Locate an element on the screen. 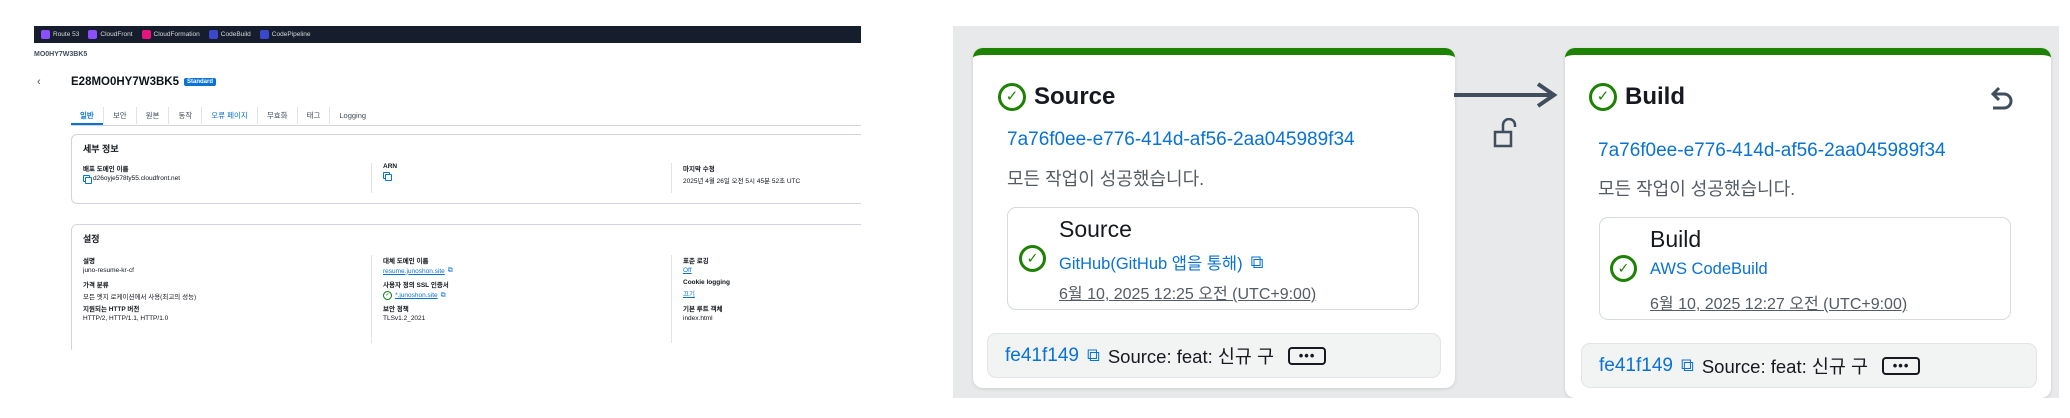 The height and width of the screenshot is (418, 2070). provider-name: AWS CodeBuild is located at coordinates (1709, 269).